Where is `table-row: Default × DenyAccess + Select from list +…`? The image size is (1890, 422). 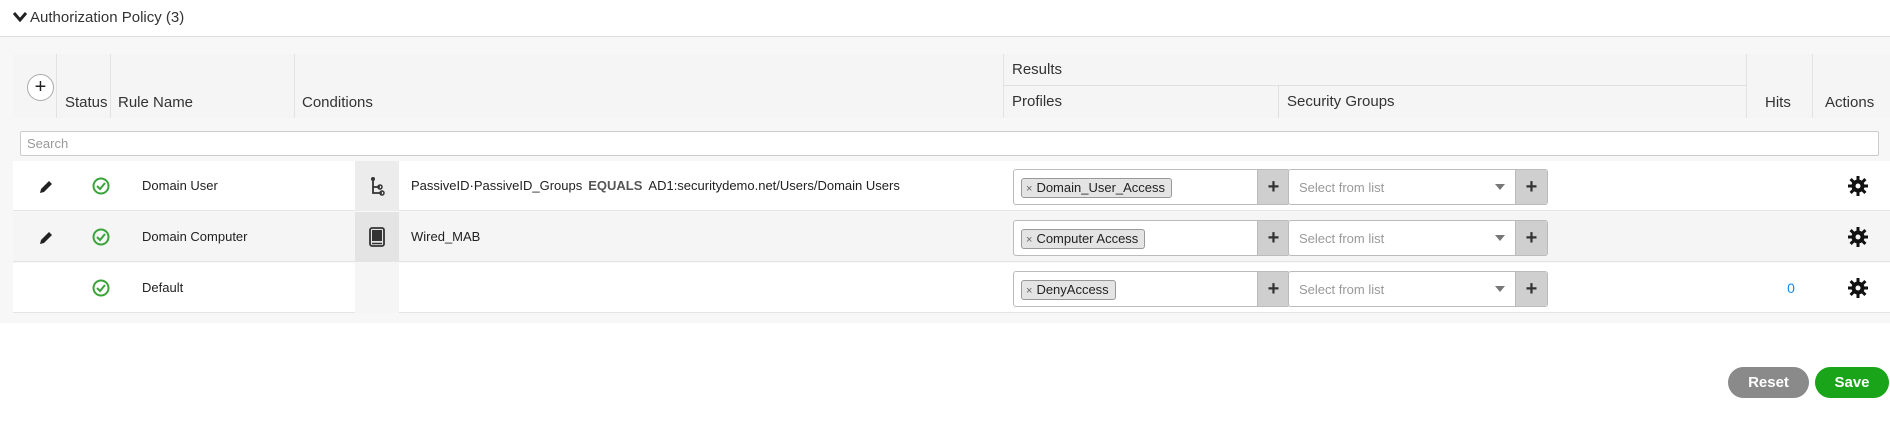
table-row: Default × DenyAccess + Select from list +… is located at coordinates (951, 288).